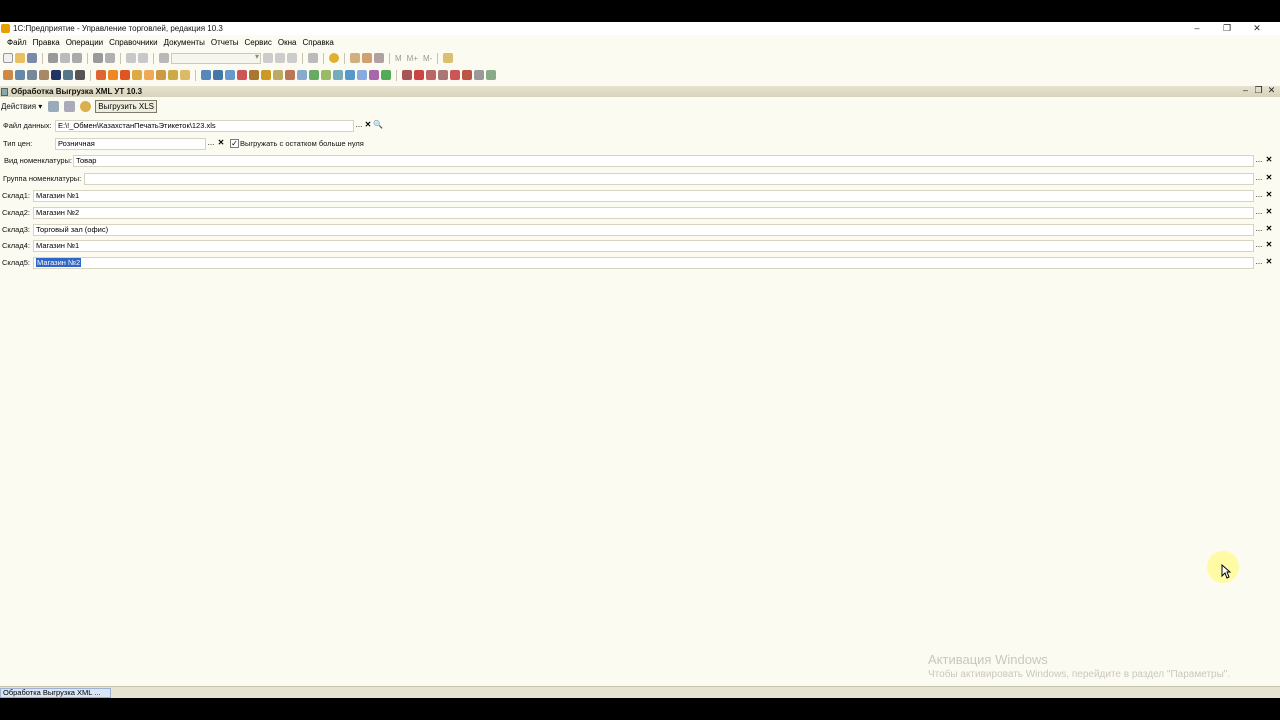 Image resolution: width=1280 pixels, height=720 pixels. I want to click on calendar-icon, so click(355, 58).